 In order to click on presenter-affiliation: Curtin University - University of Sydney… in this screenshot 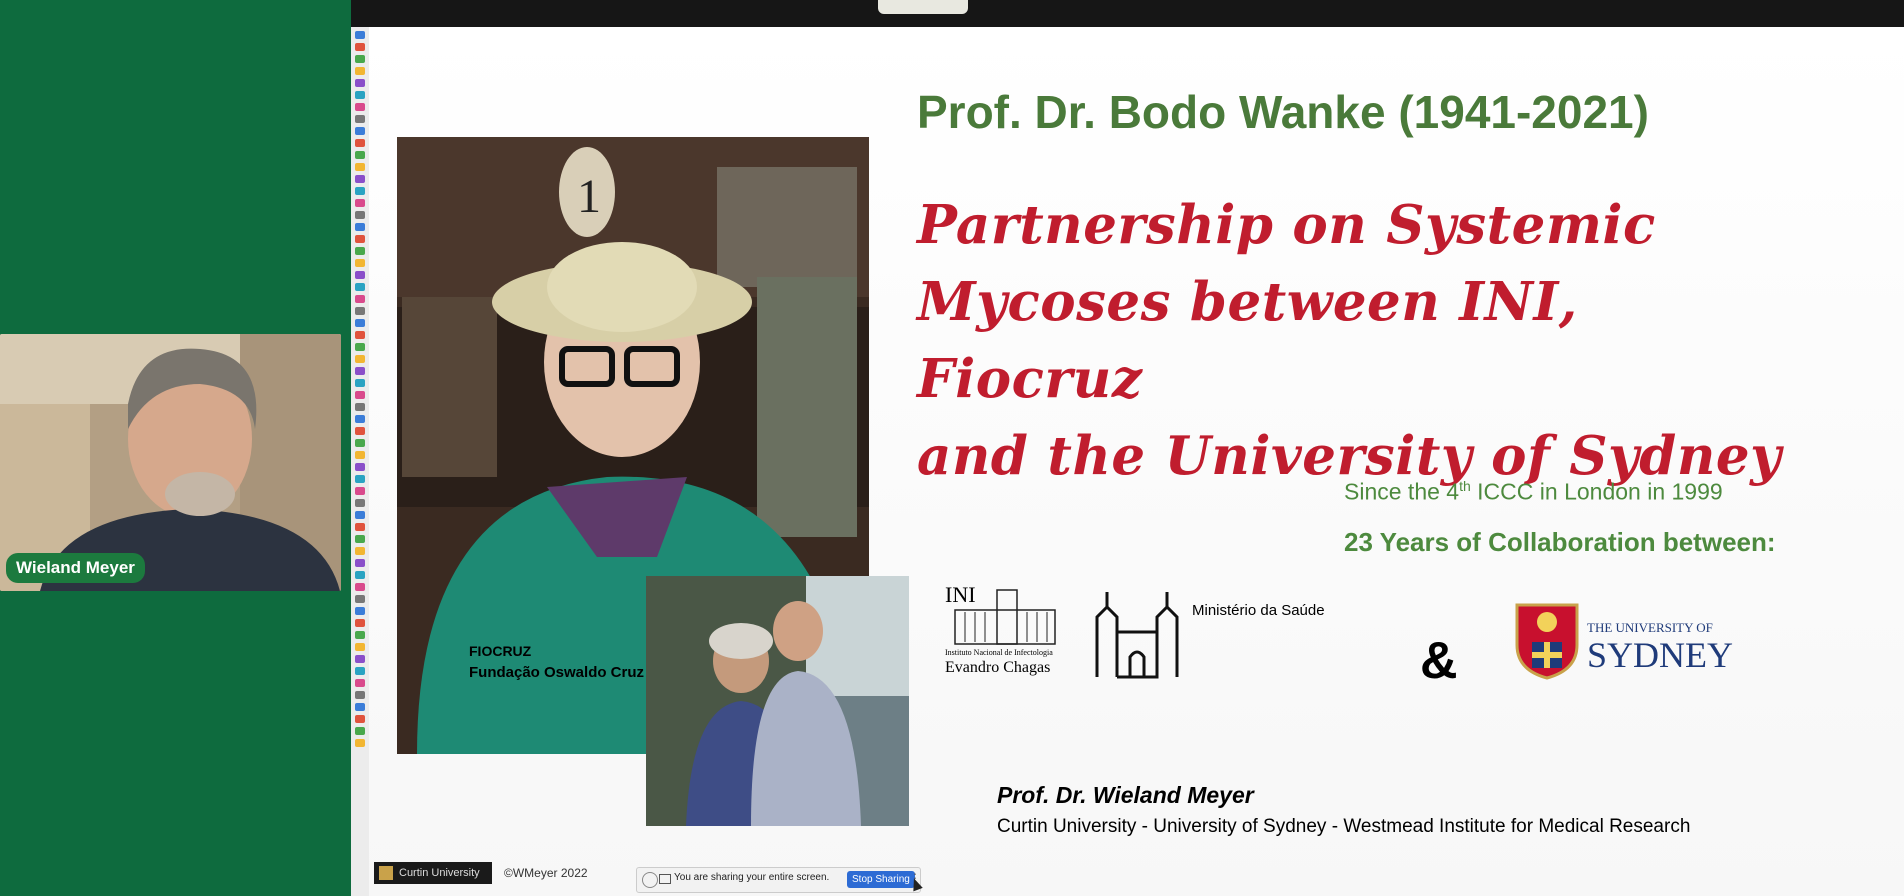, I will do `click(1344, 826)`.